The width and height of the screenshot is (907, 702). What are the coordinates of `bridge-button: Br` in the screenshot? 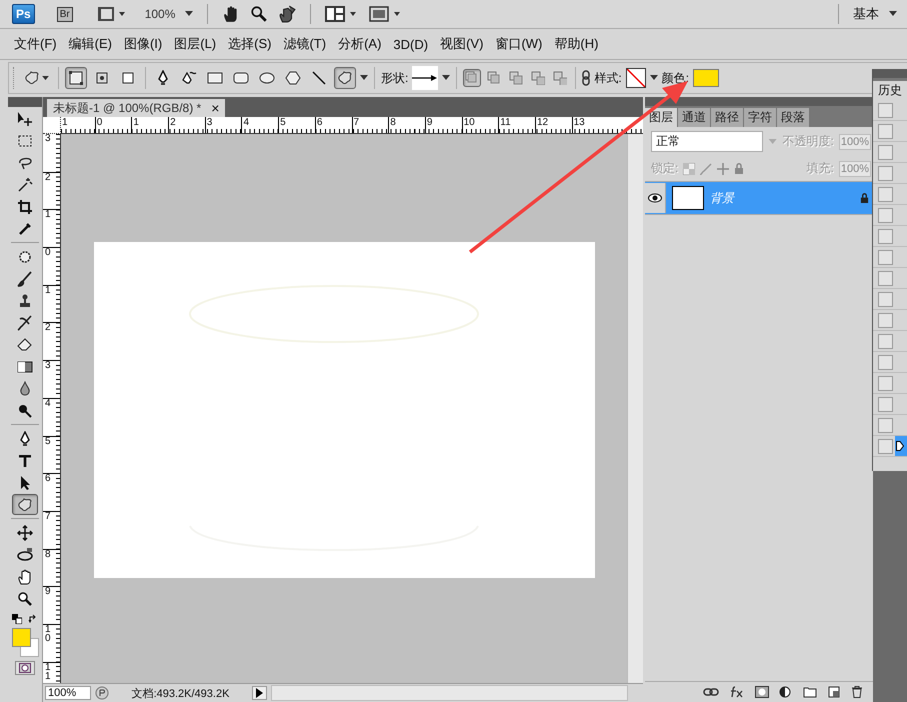 It's located at (64, 14).